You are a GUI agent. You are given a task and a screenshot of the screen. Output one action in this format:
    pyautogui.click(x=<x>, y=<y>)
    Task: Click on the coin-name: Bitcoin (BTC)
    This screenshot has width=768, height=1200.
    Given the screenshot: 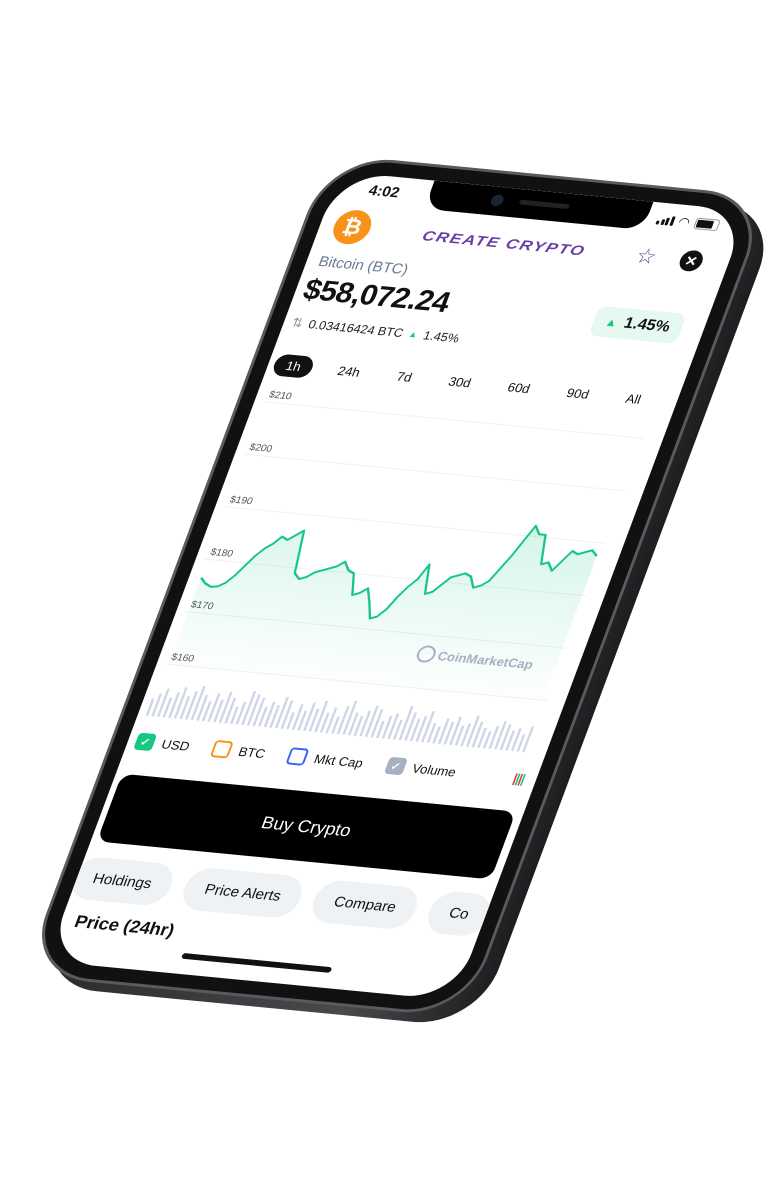 What is the action you would take?
    pyautogui.click(x=363, y=266)
    